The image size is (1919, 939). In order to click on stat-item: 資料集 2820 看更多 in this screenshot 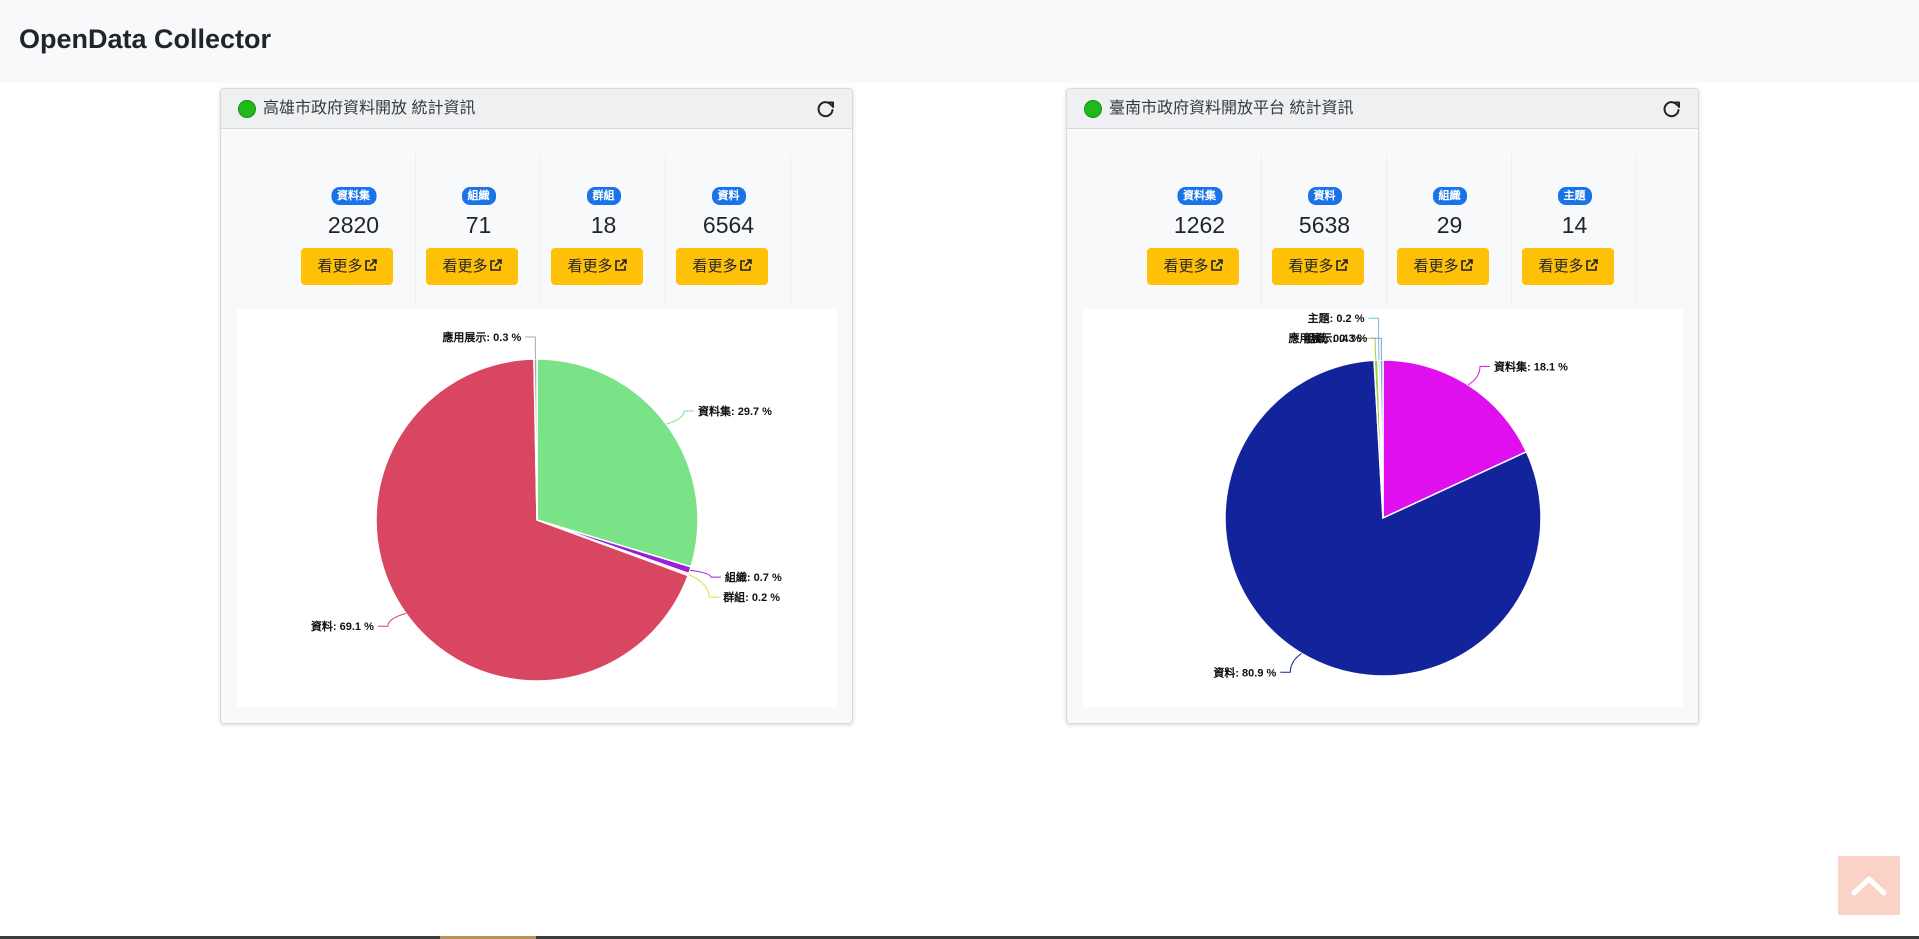, I will do `click(354, 229)`.